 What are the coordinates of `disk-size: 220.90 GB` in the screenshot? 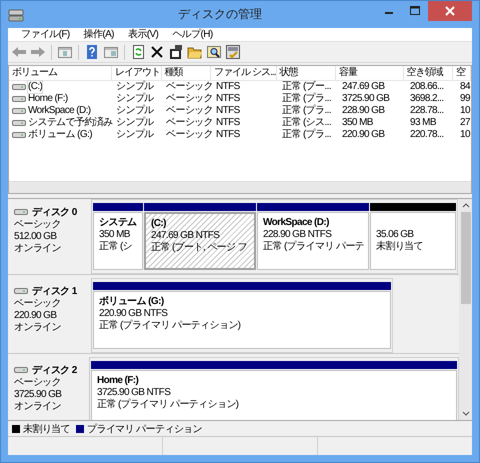 It's located at (36, 316).